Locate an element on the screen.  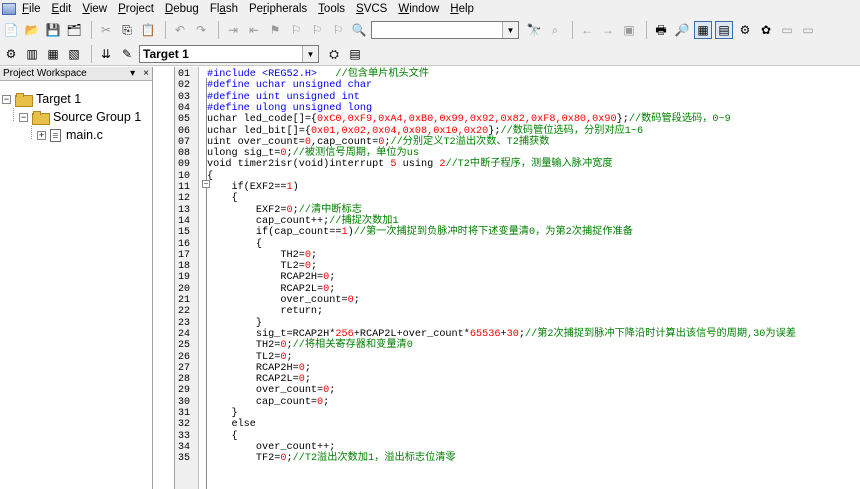
menu-item-edit: Edit is located at coordinates (62, 9).